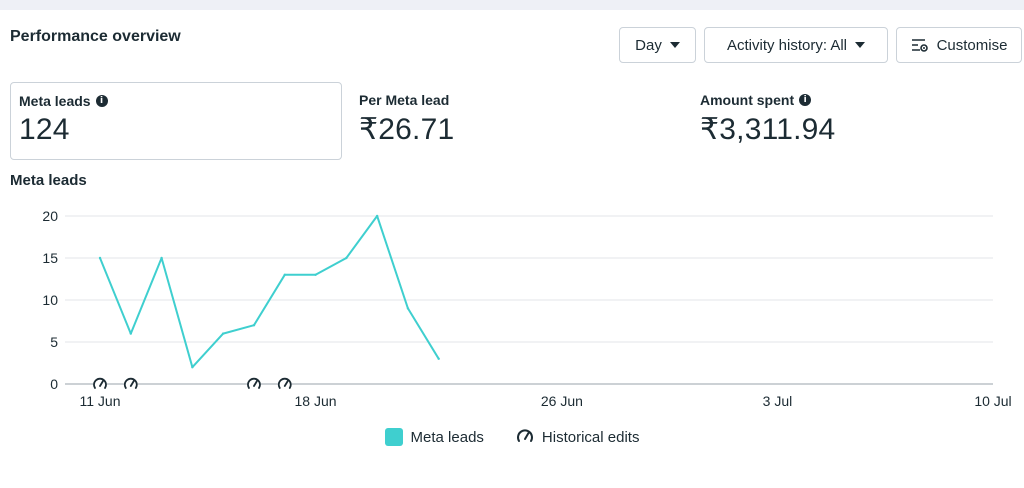 This screenshot has height=488, width=1024. Describe the element at coordinates (992, 401) in the screenshot. I see `x-tick-label: 10 Jul` at that location.